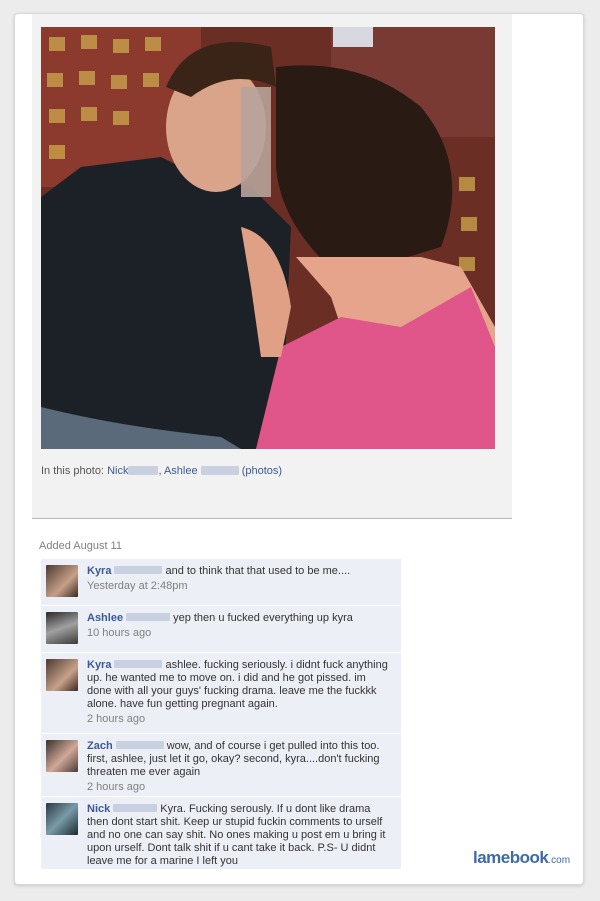 This screenshot has height=901, width=600. What do you see at coordinates (117, 471) in the screenshot?
I see `tag-nick-link: Nick` at bounding box center [117, 471].